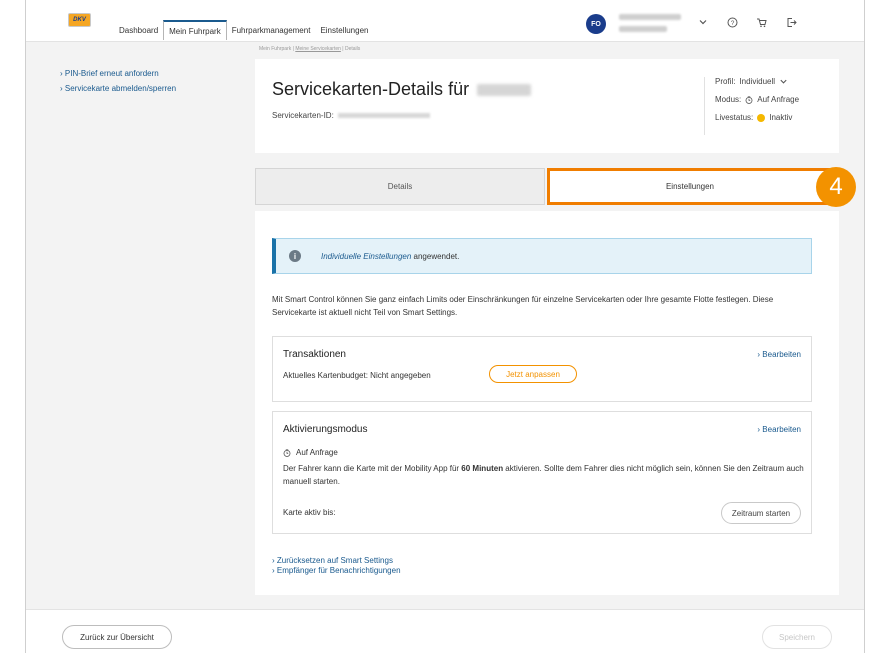  I want to click on nav-dashboard: Dashboard, so click(138, 31).